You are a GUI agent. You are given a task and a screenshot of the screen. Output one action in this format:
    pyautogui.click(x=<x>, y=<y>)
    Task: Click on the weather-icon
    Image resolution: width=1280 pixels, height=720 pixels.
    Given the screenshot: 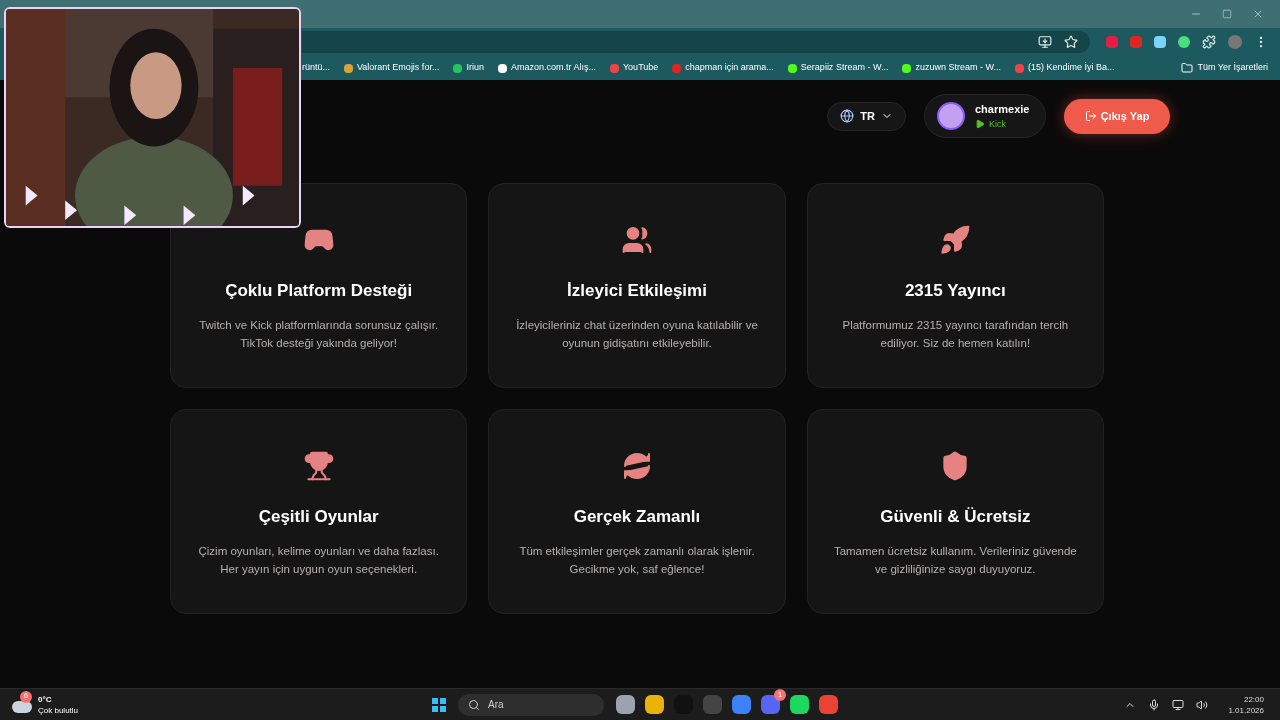 What is the action you would take?
    pyautogui.click(x=22, y=706)
    